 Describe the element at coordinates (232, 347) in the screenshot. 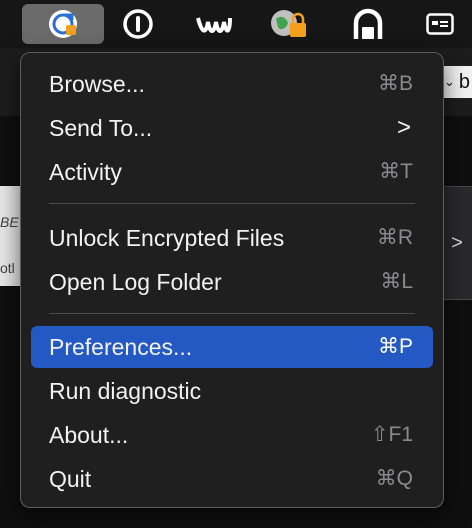

I see `menu-item-preferences: Preferences... ⌘P` at that location.